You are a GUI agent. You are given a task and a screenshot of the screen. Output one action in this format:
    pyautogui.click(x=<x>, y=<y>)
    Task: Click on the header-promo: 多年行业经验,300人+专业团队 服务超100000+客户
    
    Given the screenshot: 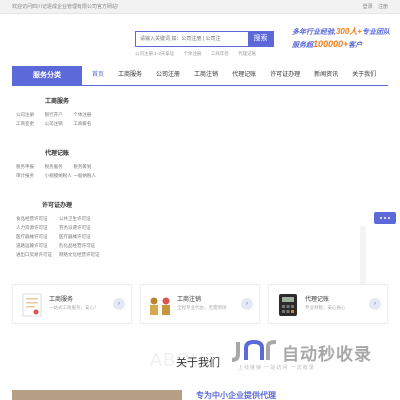 What is the action you would take?
    pyautogui.click(x=343, y=39)
    